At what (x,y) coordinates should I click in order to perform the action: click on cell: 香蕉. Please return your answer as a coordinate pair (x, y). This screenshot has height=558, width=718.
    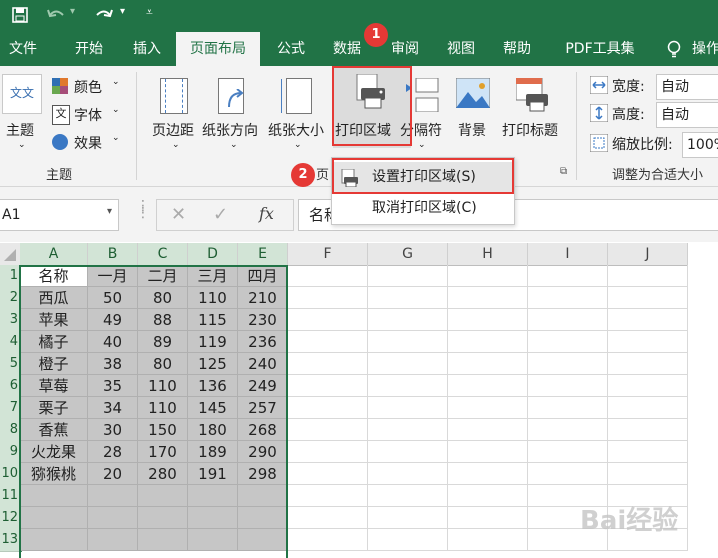
    Looking at the image, I should click on (54, 430).